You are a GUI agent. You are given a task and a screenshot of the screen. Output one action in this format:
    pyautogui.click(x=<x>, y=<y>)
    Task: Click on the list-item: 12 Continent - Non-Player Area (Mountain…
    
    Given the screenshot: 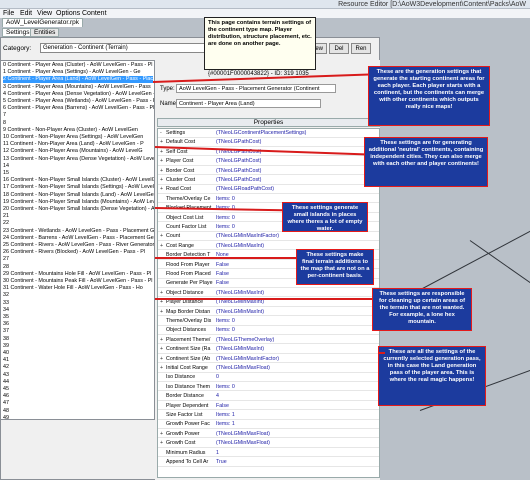 What is the action you would take?
    pyautogui.click(x=73, y=151)
    